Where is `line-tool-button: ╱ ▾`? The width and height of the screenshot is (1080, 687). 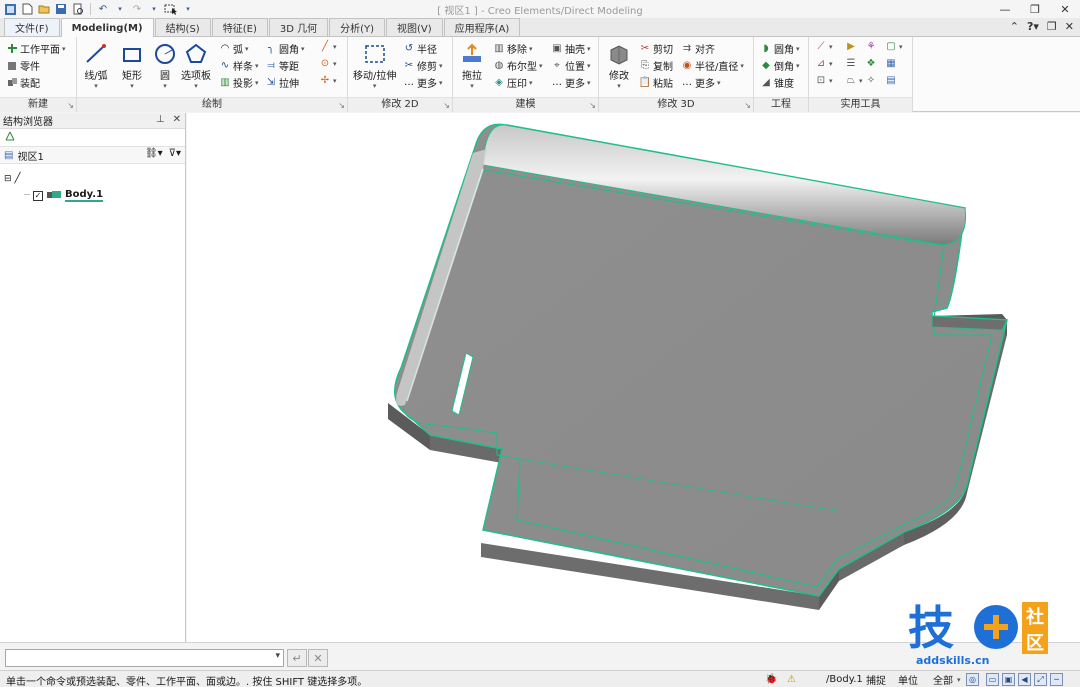 line-tool-button: ╱ ▾ is located at coordinates (328, 47).